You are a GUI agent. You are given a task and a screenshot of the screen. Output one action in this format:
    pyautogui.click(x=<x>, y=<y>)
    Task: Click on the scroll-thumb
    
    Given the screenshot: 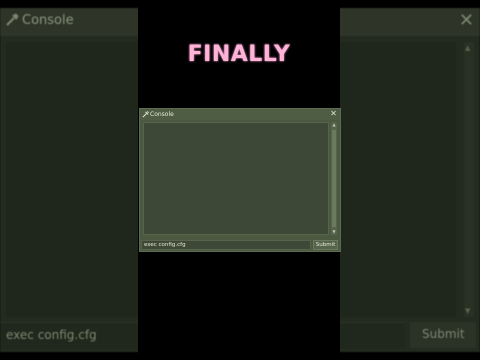 What is the action you would take?
    pyautogui.click(x=334, y=178)
    